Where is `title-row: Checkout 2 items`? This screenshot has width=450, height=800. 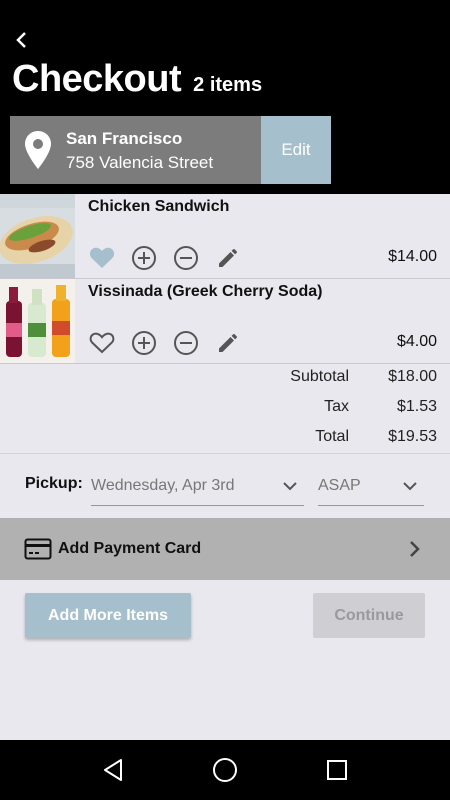
title-row: Checkout 2 items is located at coordinates (137, 79).